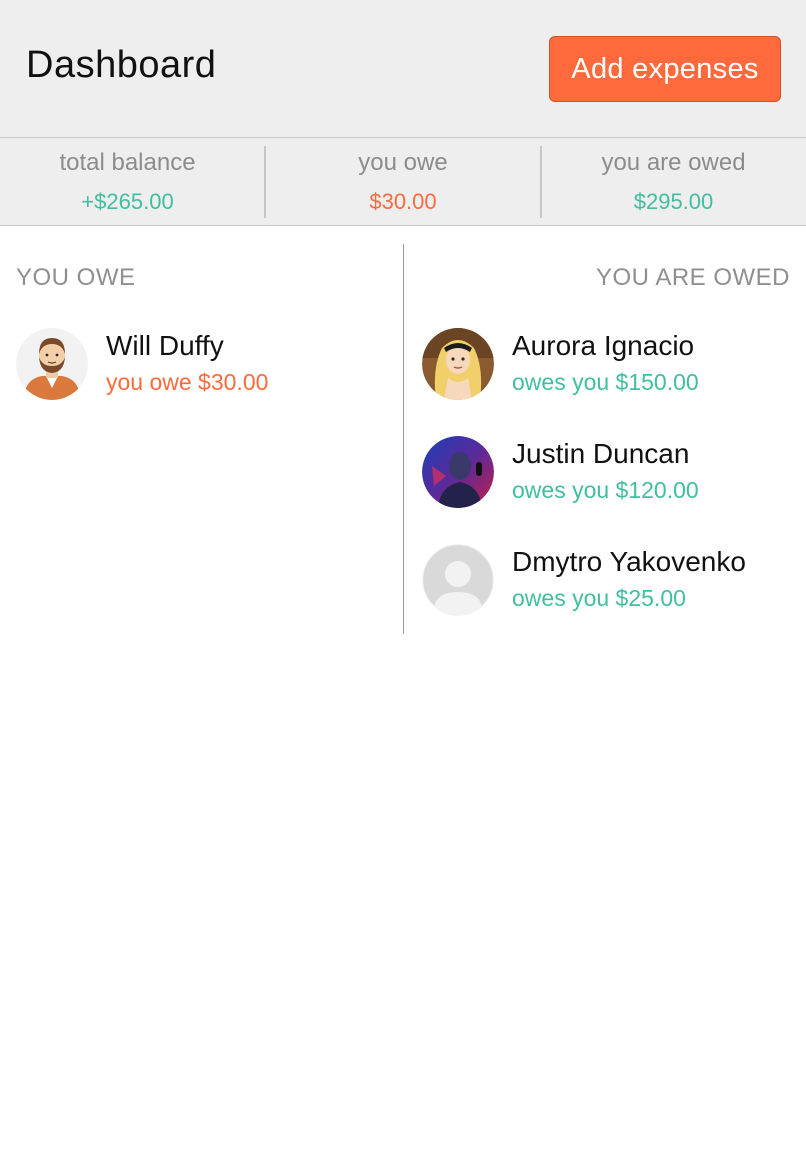 The image size is (806, 1172). What do you see at coordinates (403, 69) in the screenshot?
I see `app-header: Dashboard Add expenses` at bounding box center [403, 69].